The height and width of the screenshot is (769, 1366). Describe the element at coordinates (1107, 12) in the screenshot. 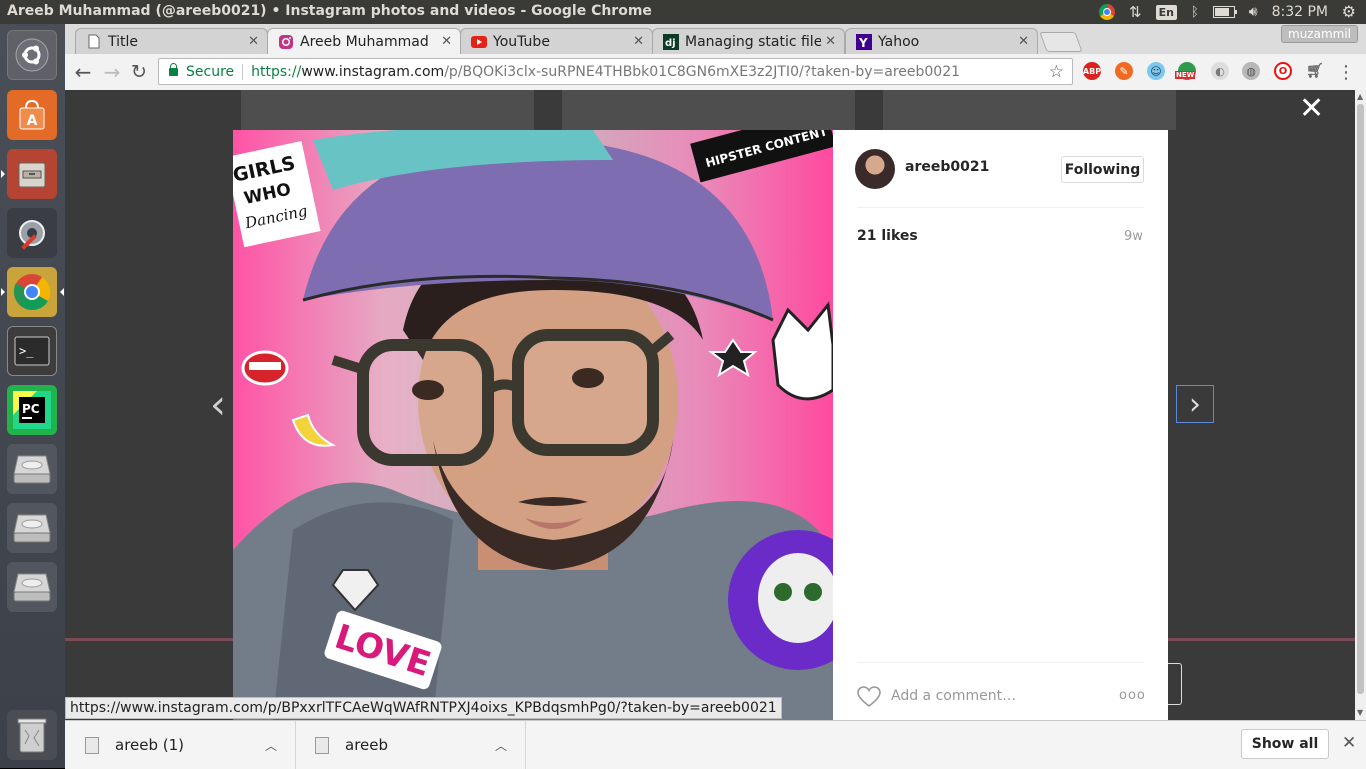

I see `chrome-tray-icon` at that location.